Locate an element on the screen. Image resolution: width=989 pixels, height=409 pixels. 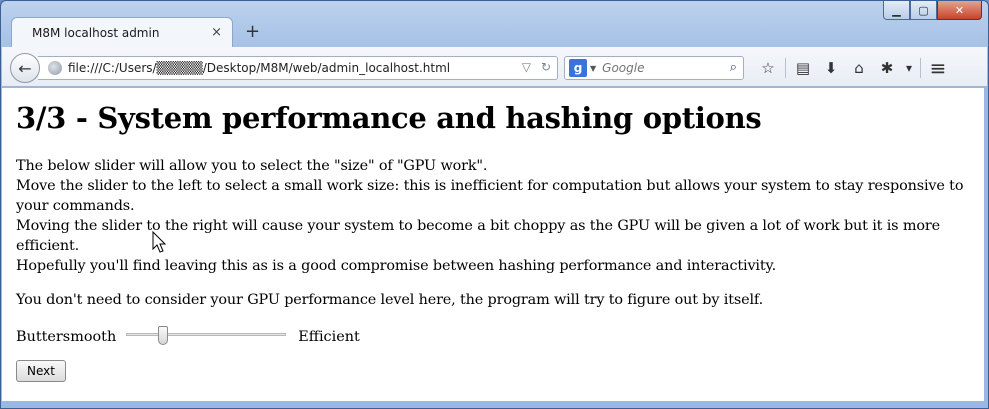
mouse-cursor-icon is located at coordinates (159, 242).